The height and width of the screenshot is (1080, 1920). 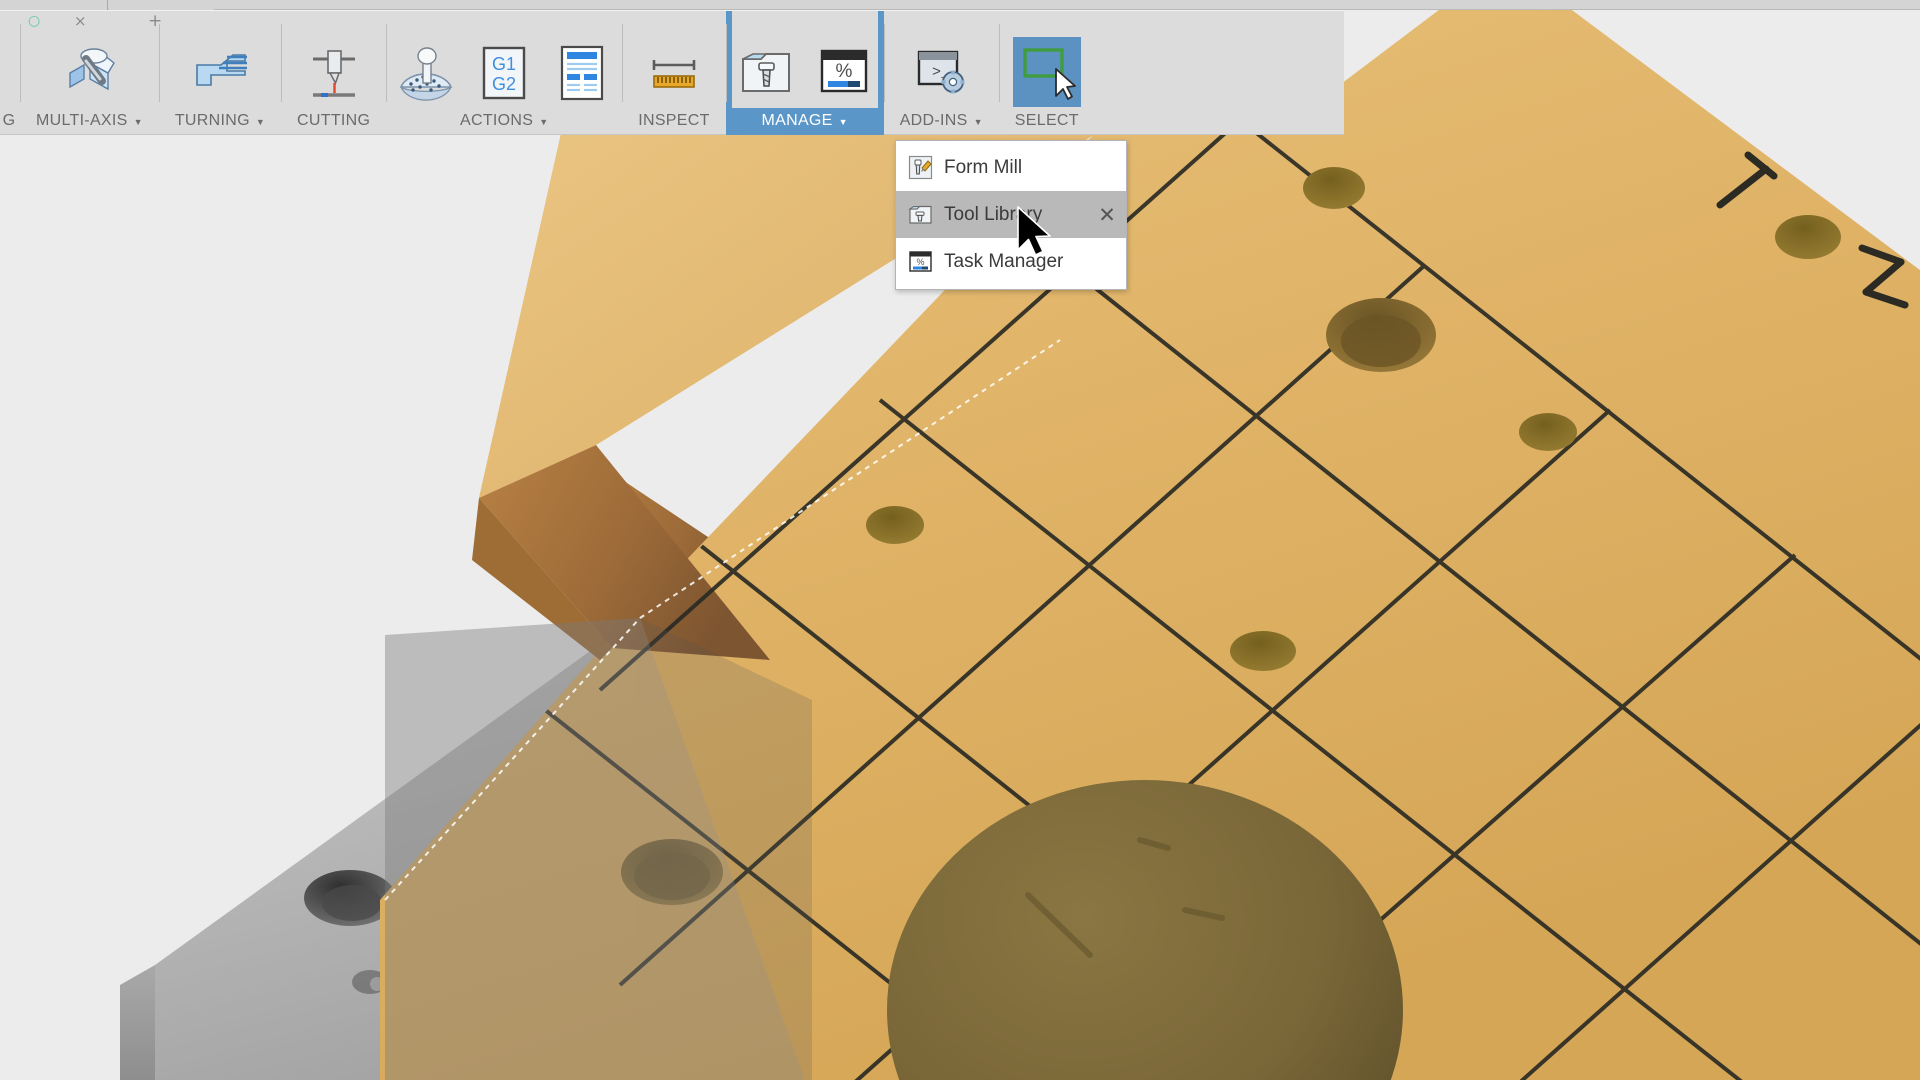 I want to click on label-text: MULTI-AXIS, so click(x=82, y=120).